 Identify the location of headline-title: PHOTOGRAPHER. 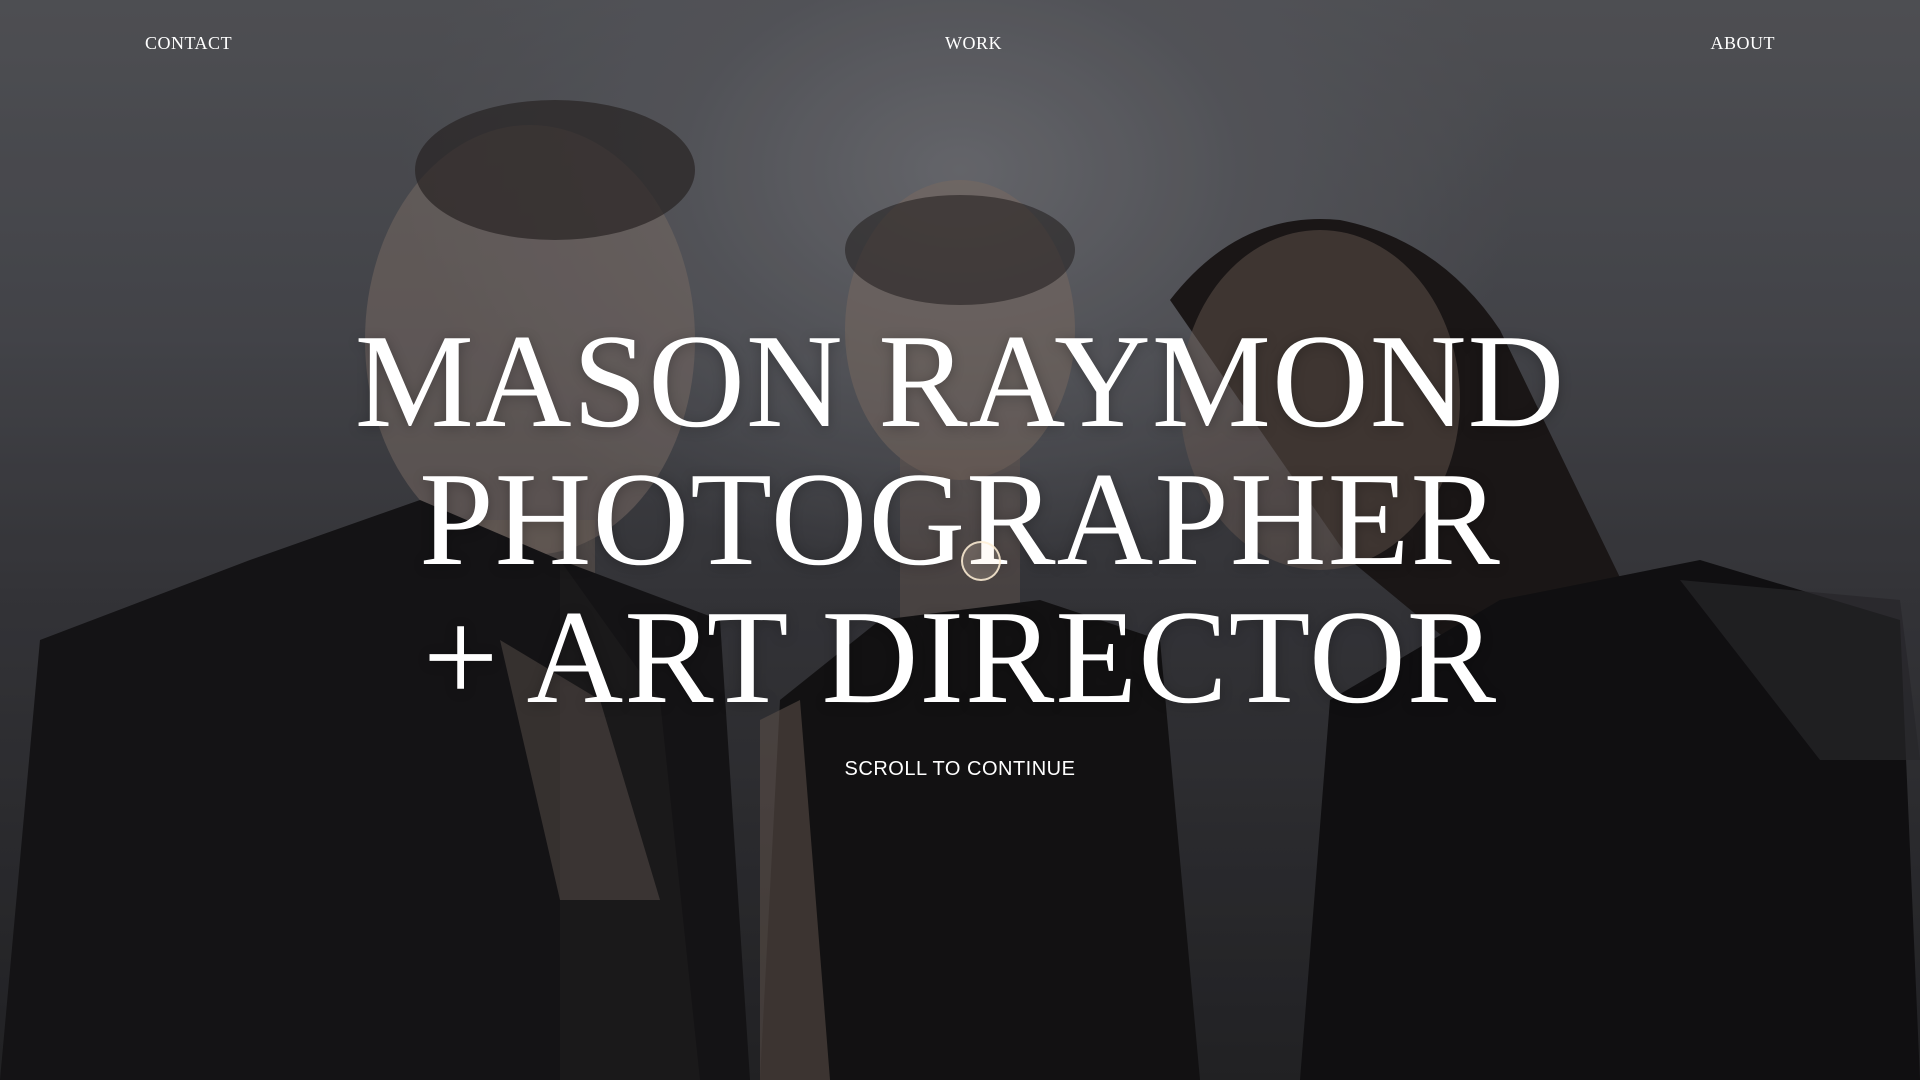
(960, 519).